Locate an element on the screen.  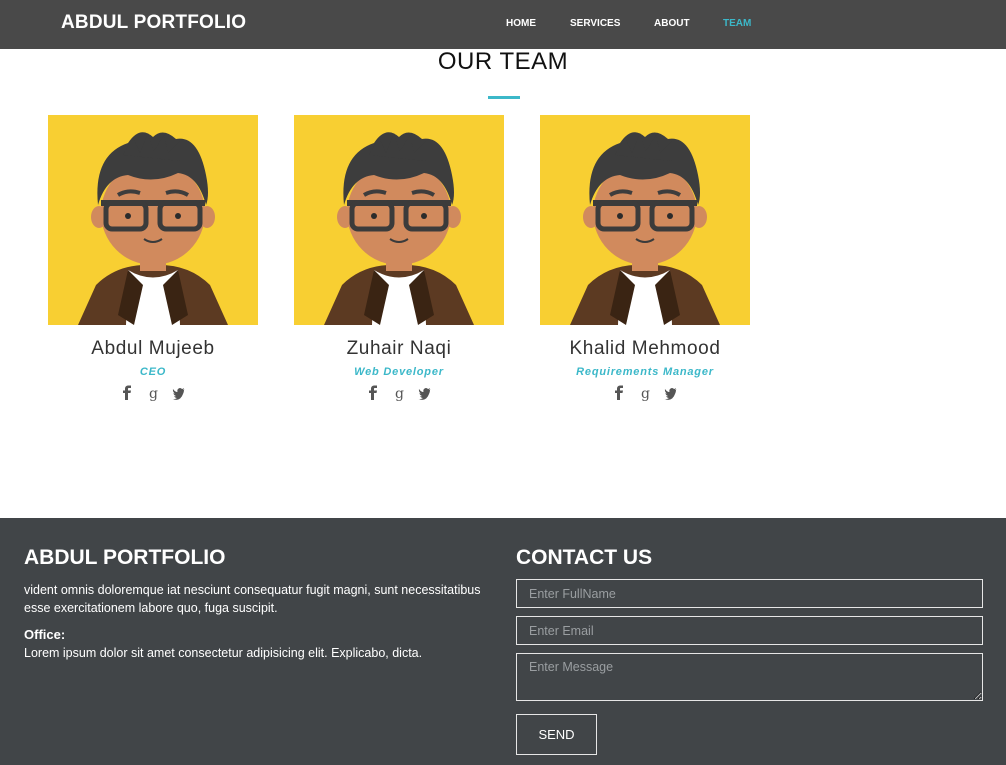
member-role: Requirements Manager is located at coordinates (645, 372).